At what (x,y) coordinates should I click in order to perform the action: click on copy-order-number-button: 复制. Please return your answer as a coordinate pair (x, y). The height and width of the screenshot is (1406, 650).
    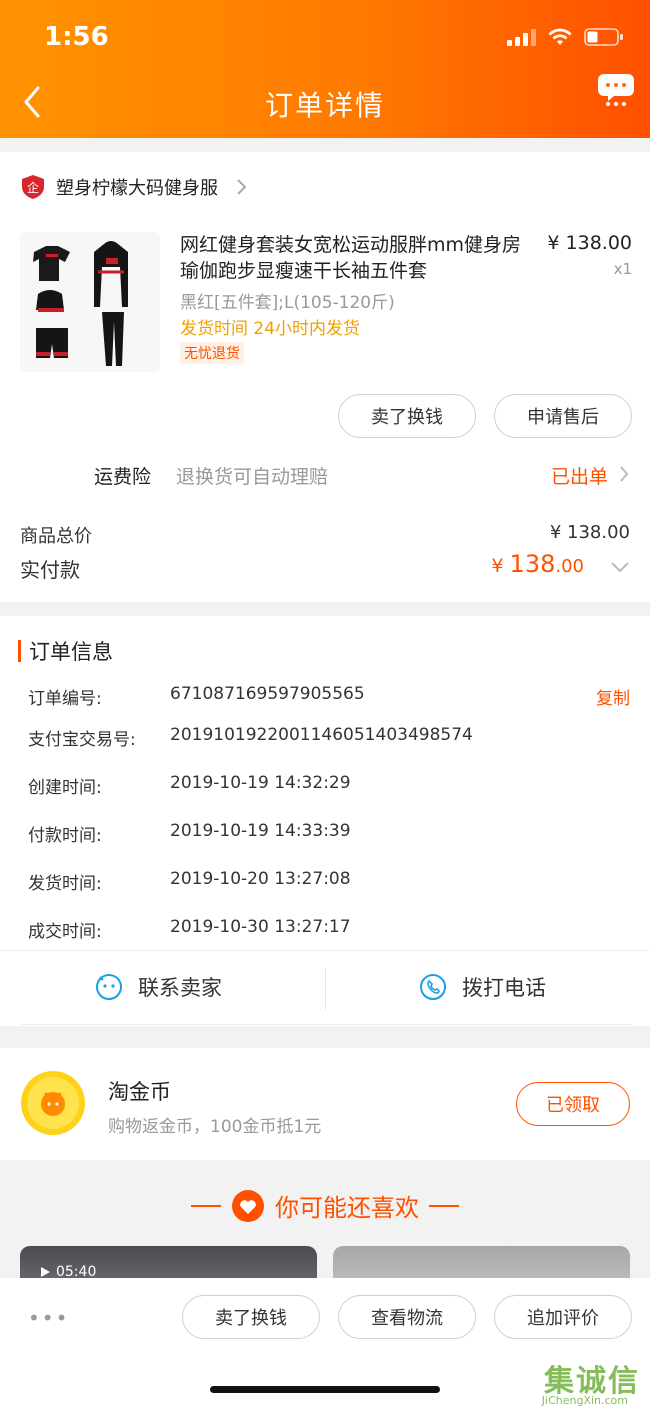
    Looking at the image, I should click on (613, 696).